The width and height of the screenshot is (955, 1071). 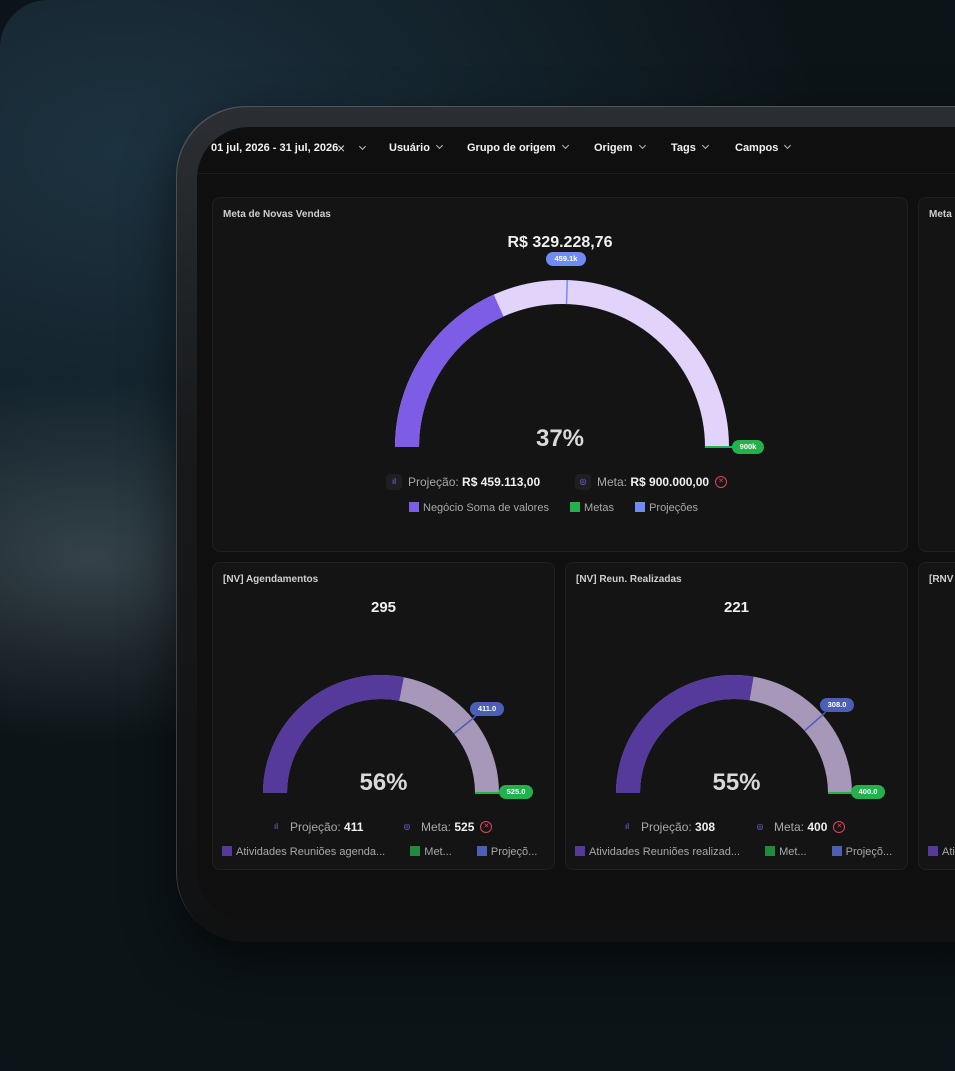 What do you see at coordinates (409, 148) in the screenshot?
I see `user-filter-label: Usuário` at bounding box center [409, 148].